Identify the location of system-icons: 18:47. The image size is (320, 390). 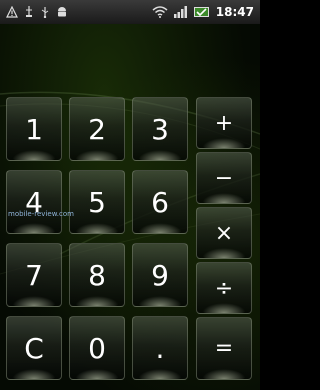
(203, 12).